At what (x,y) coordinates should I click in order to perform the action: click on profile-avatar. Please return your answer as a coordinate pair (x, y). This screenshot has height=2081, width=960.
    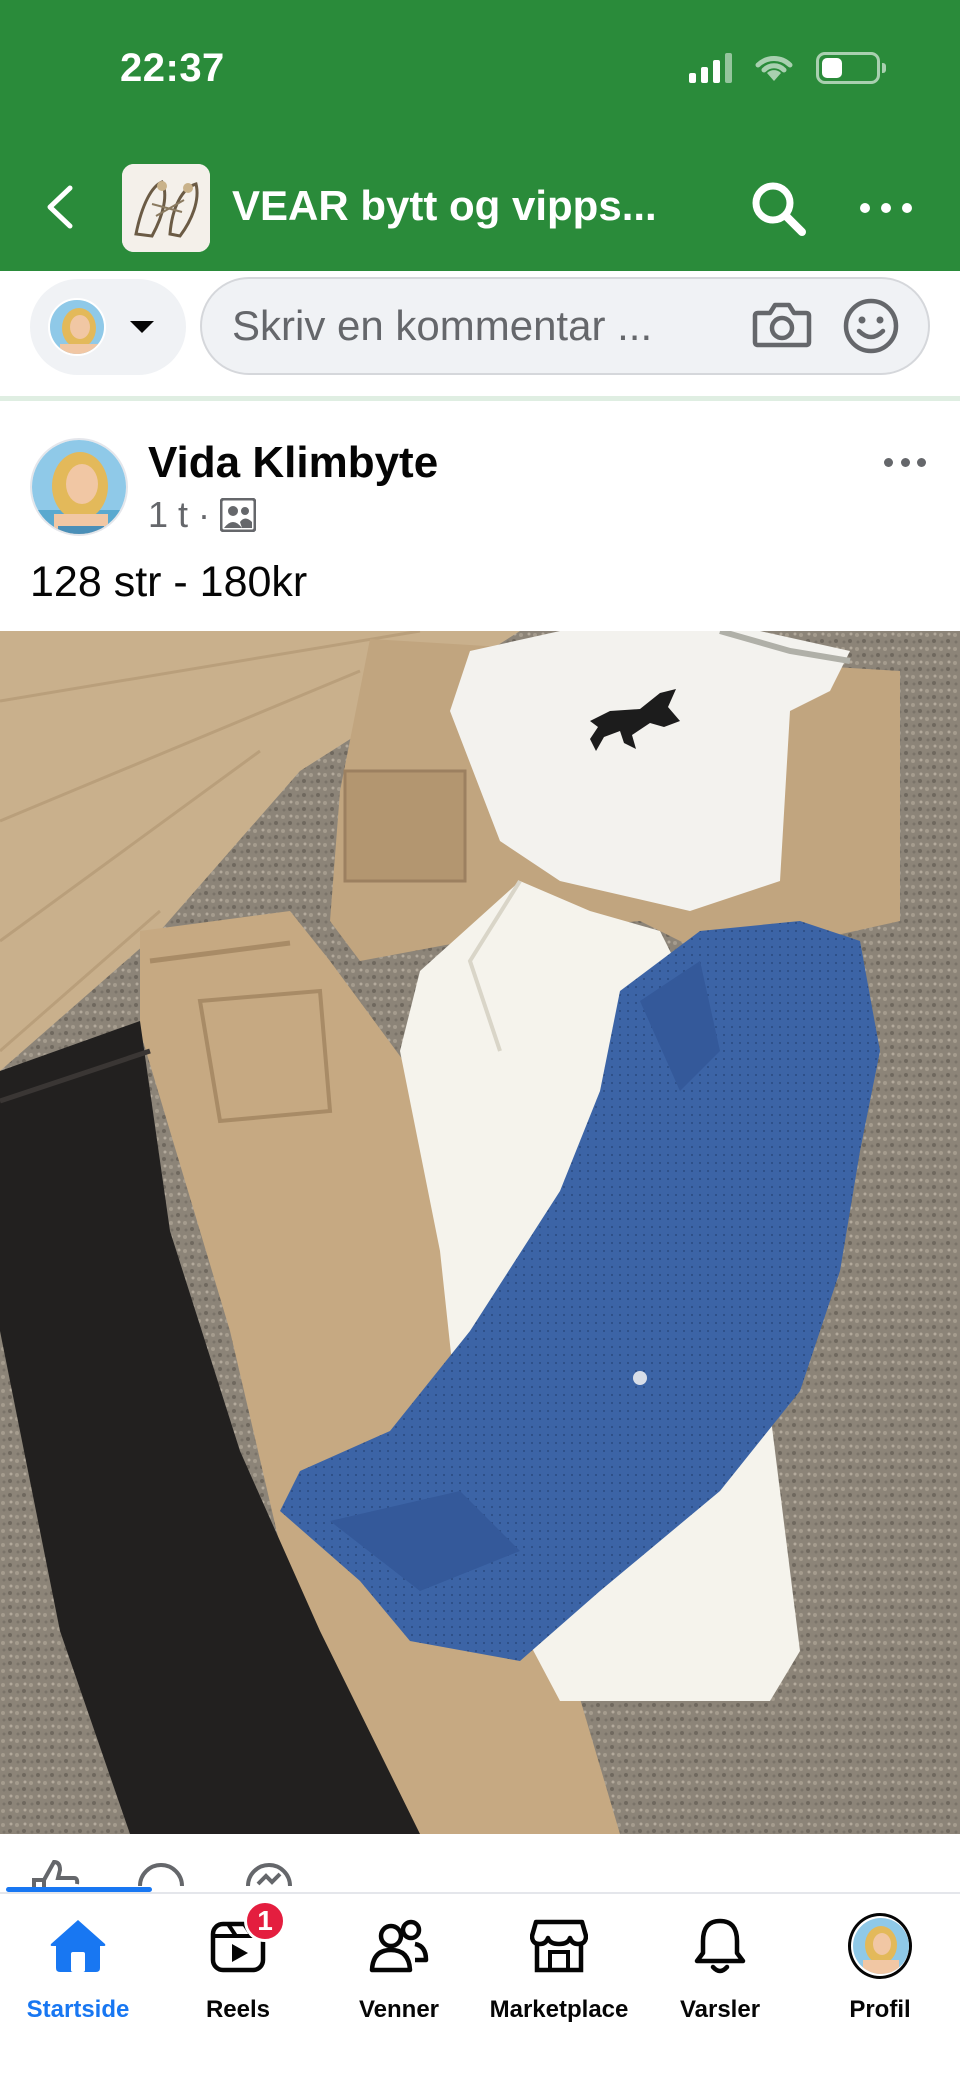
    Looking at the image, I should click on (880, 1946).